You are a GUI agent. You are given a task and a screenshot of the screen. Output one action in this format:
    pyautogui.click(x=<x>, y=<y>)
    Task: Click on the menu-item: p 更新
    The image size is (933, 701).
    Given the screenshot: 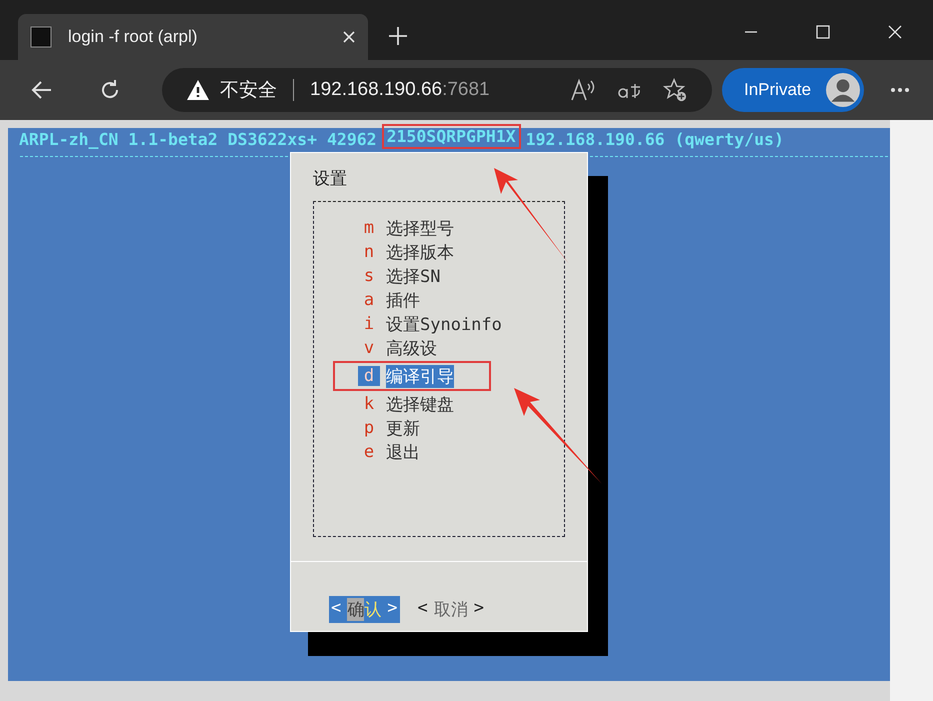 What is the action you would take?
    pyautogui.click(x=389, y=428)
    